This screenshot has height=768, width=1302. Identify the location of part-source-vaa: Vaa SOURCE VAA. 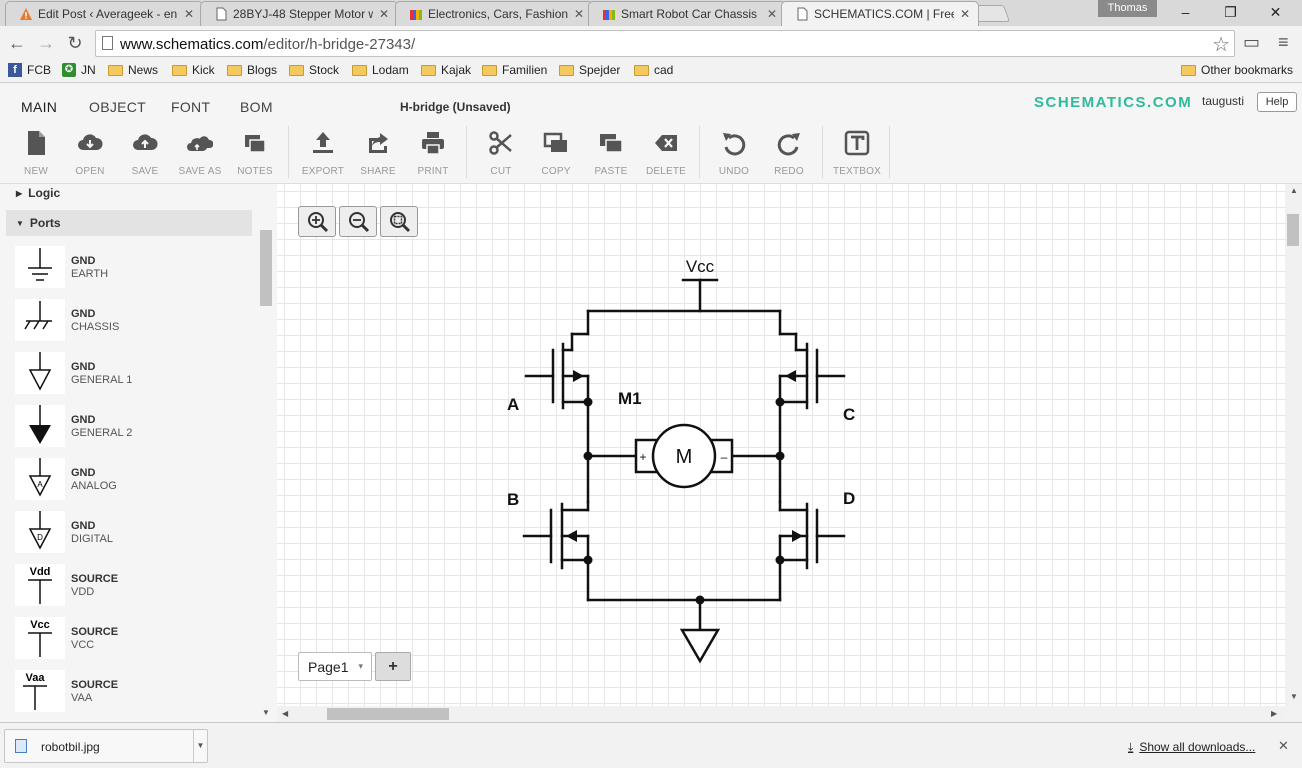
(135, 693).